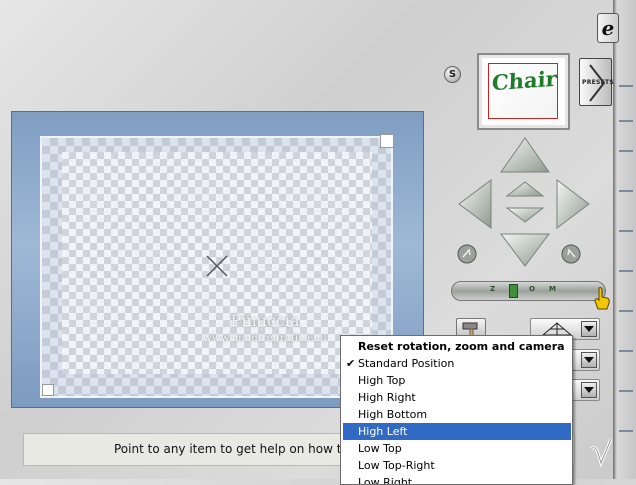 The width and height of the screenshot is (636, 485). Describe the element at coordinates (265, 320) in the screenshot. I see `watermark-line1: Pinuccia` at that location.